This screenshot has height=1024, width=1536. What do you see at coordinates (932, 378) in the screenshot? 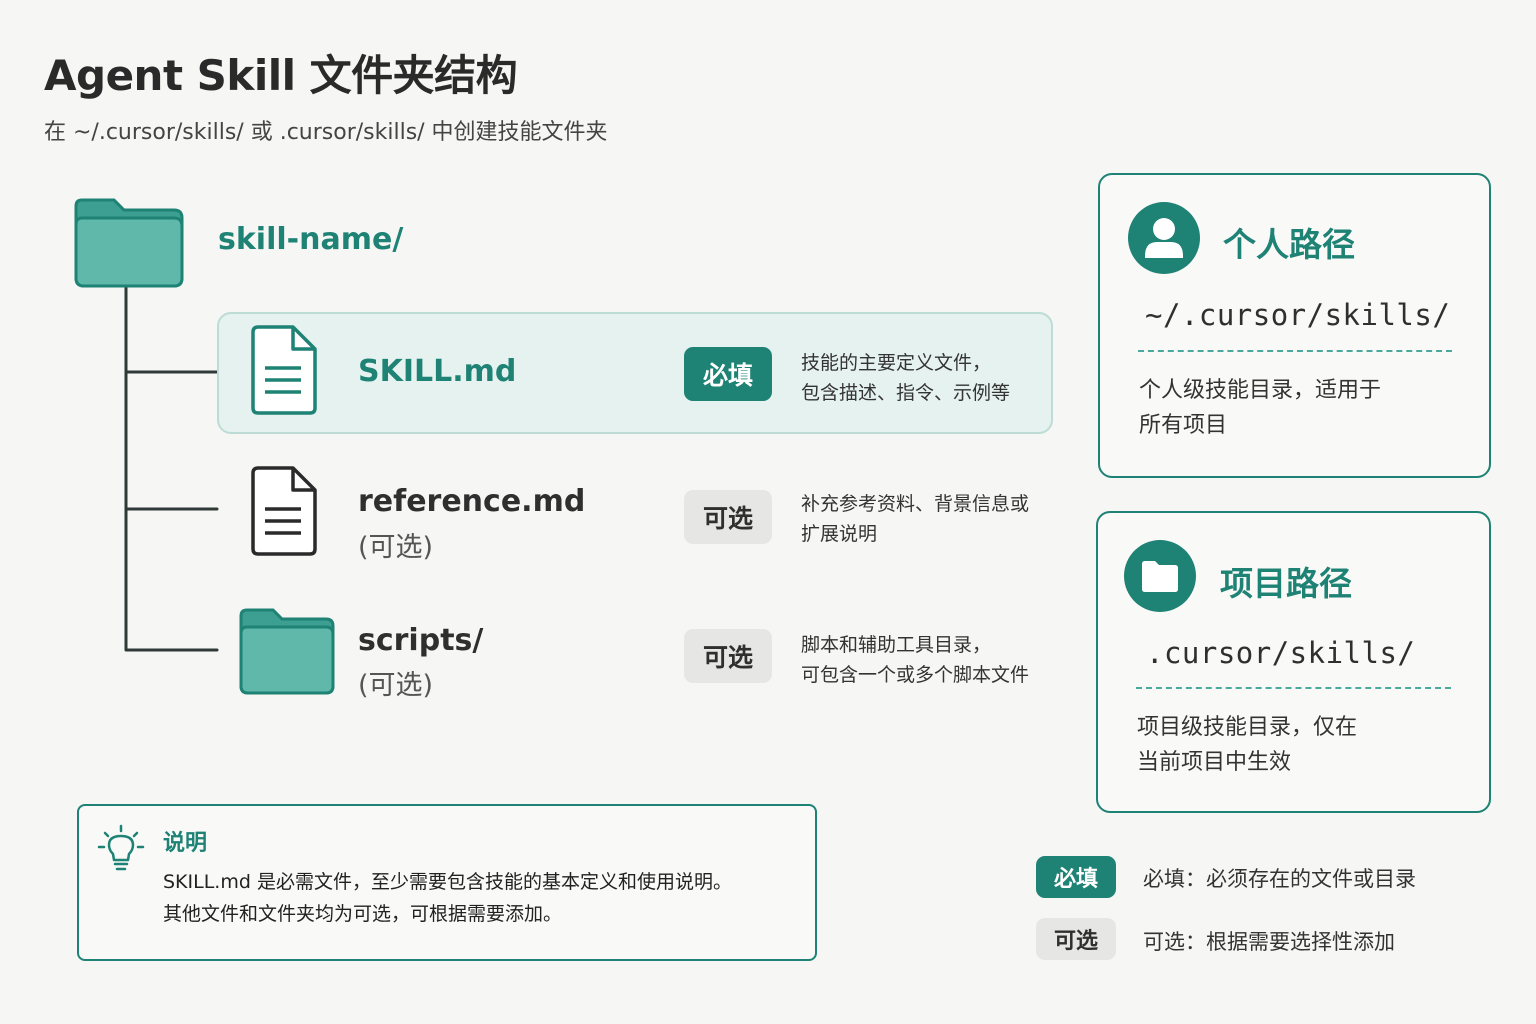
I see `skill-md-desc: 技能的主要定义文件， 包含描述、指令、示例等` at bounding box center [932, 378].